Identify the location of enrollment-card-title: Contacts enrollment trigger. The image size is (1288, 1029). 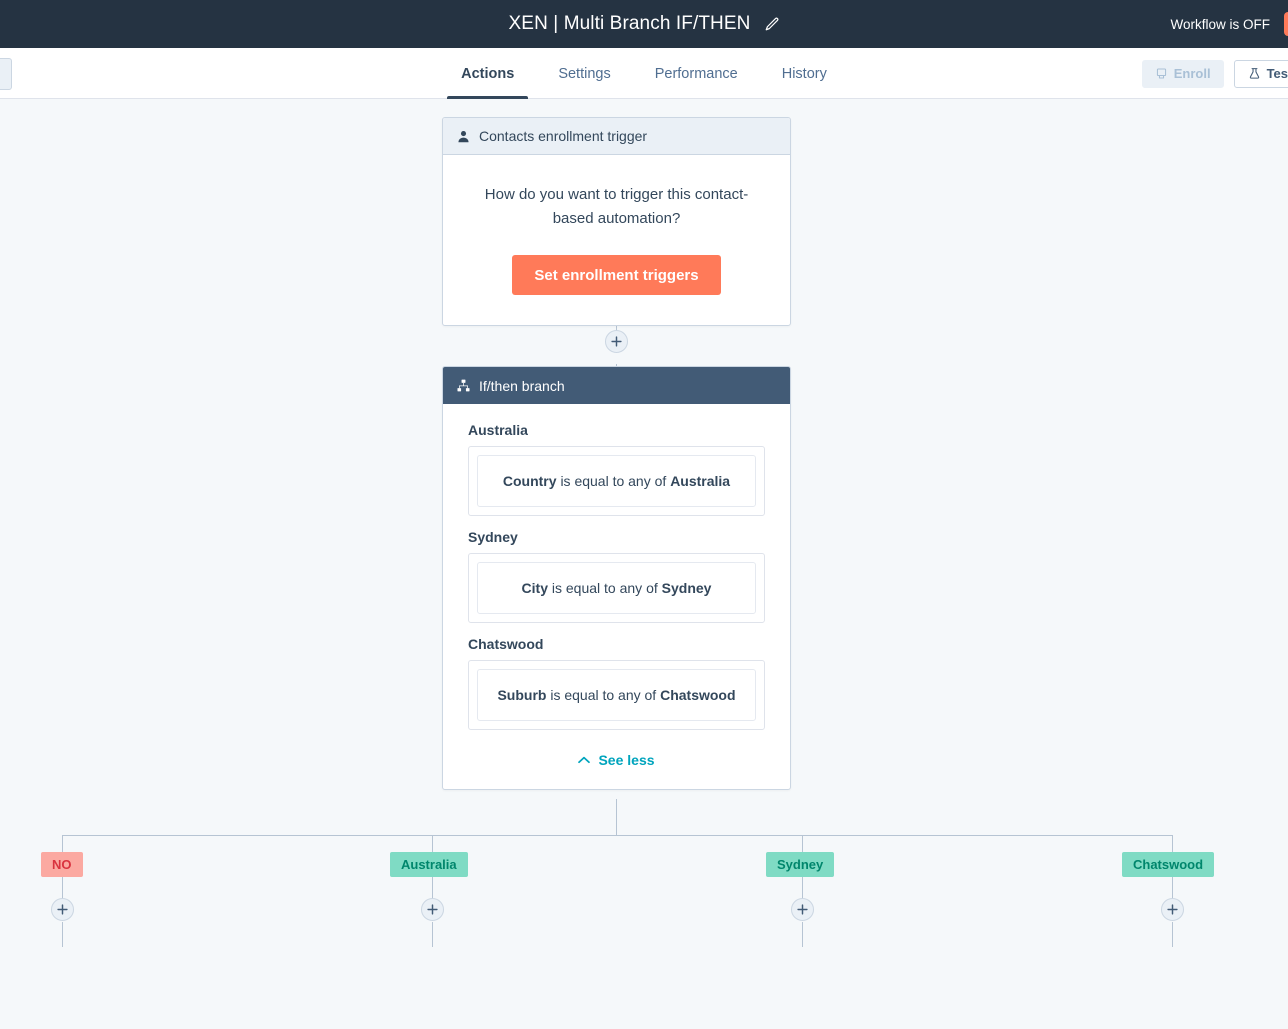
(563, 136).